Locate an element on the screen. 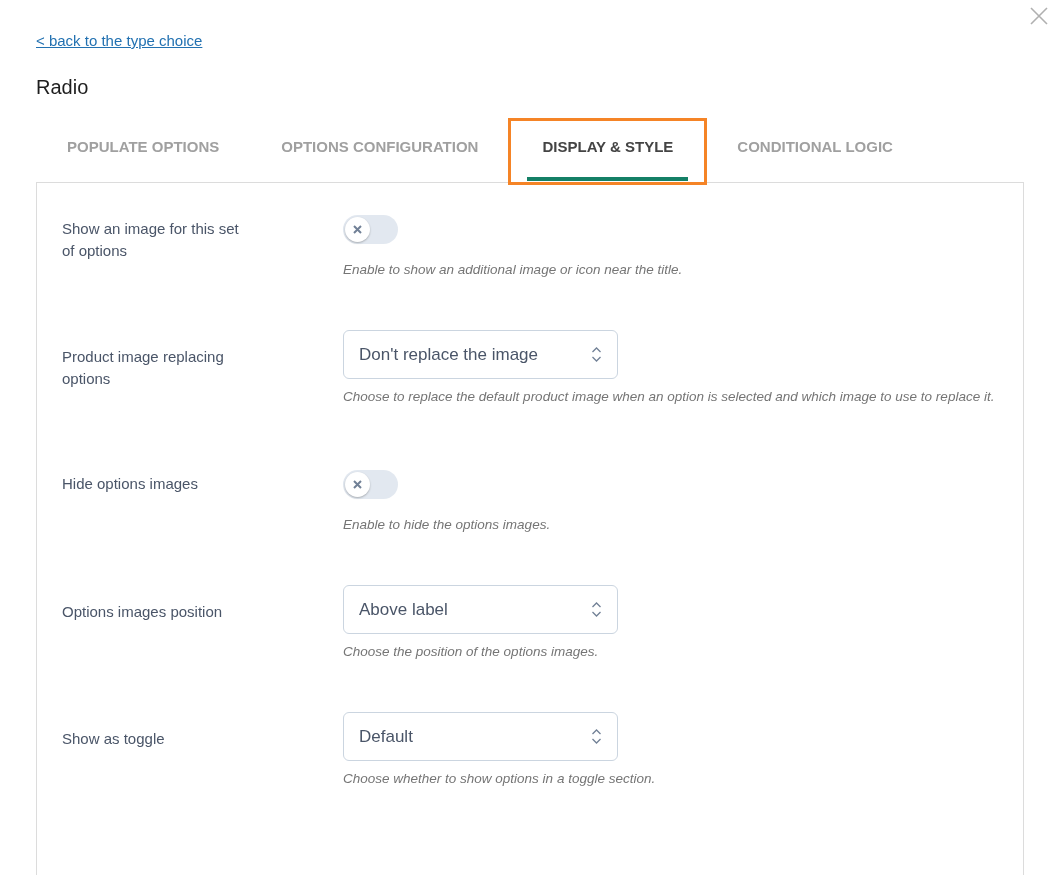 Image resolution: width=1062 pixels, height=875 pixels. setting-label: Product image replacing options is located at coordinates (143, 368).